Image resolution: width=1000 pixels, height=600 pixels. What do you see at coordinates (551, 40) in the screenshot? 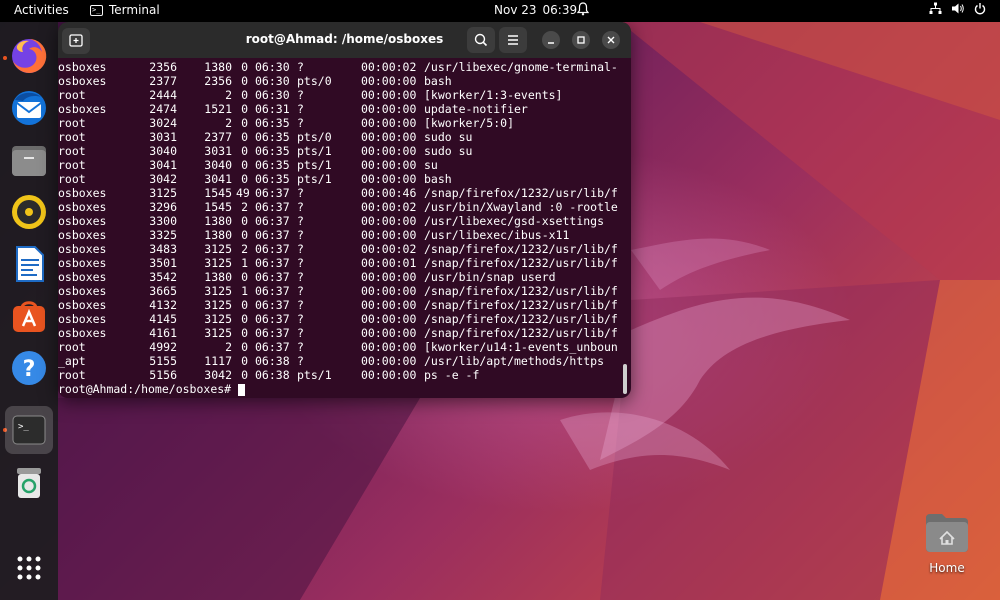
I see `minimize-button` at bounding box center [551, 40].